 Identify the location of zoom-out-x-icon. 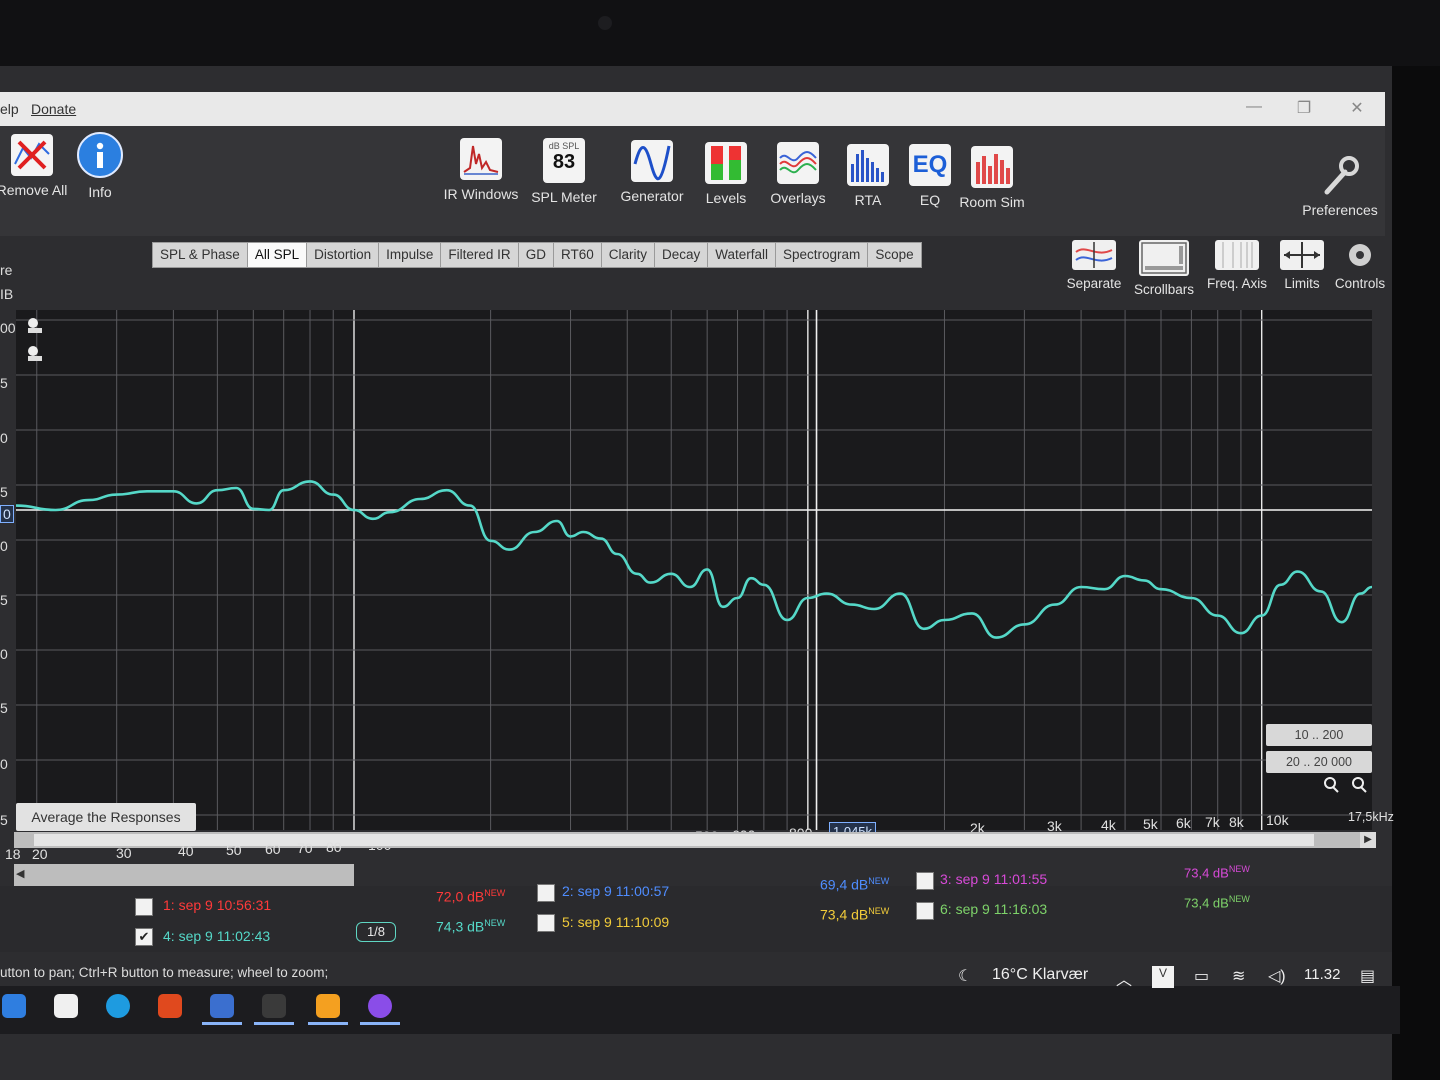
(1359, 785).